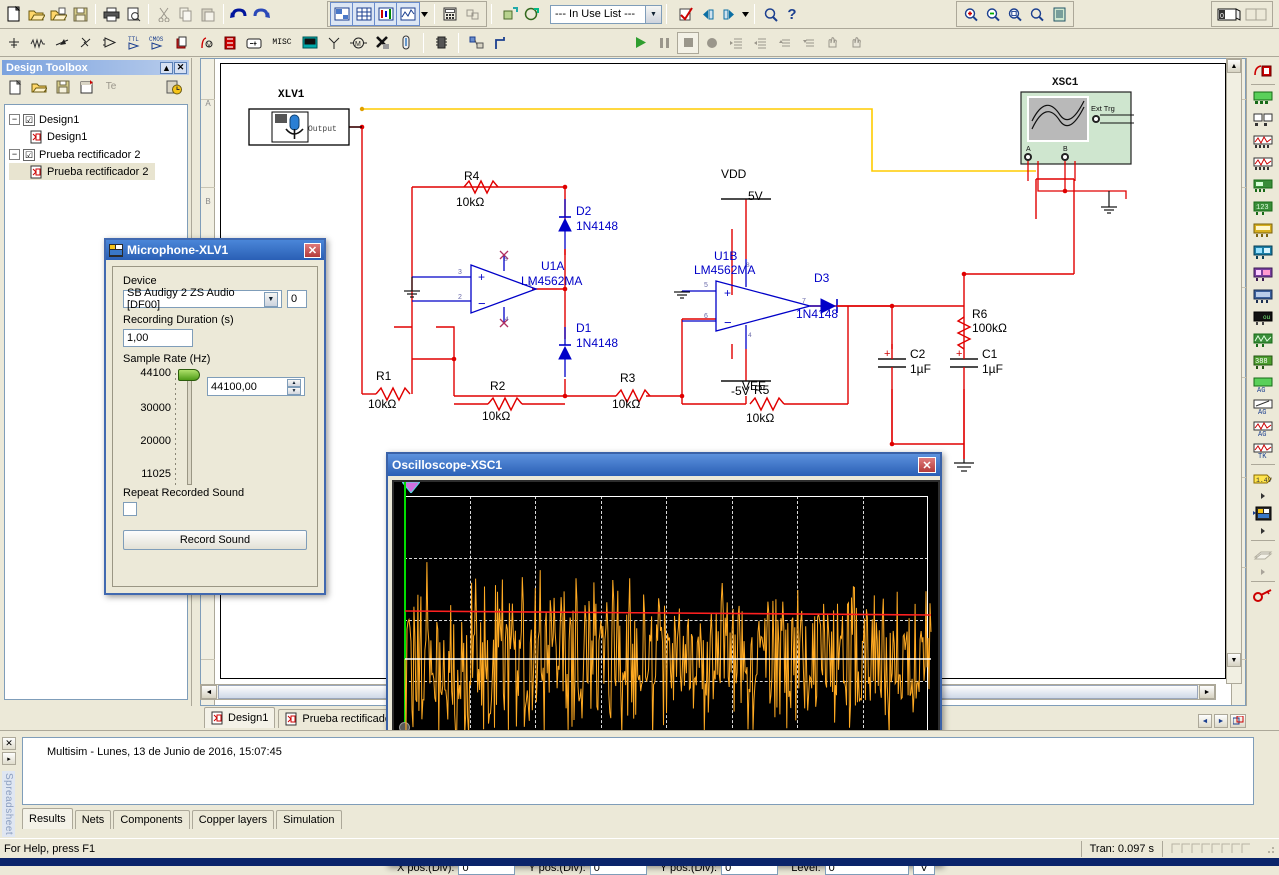 The image size is (1279, 875). What do you see at coordinates (472, 14) in the screenshot?
I see `subcircuit-icon` at bounding box center [472, 14].